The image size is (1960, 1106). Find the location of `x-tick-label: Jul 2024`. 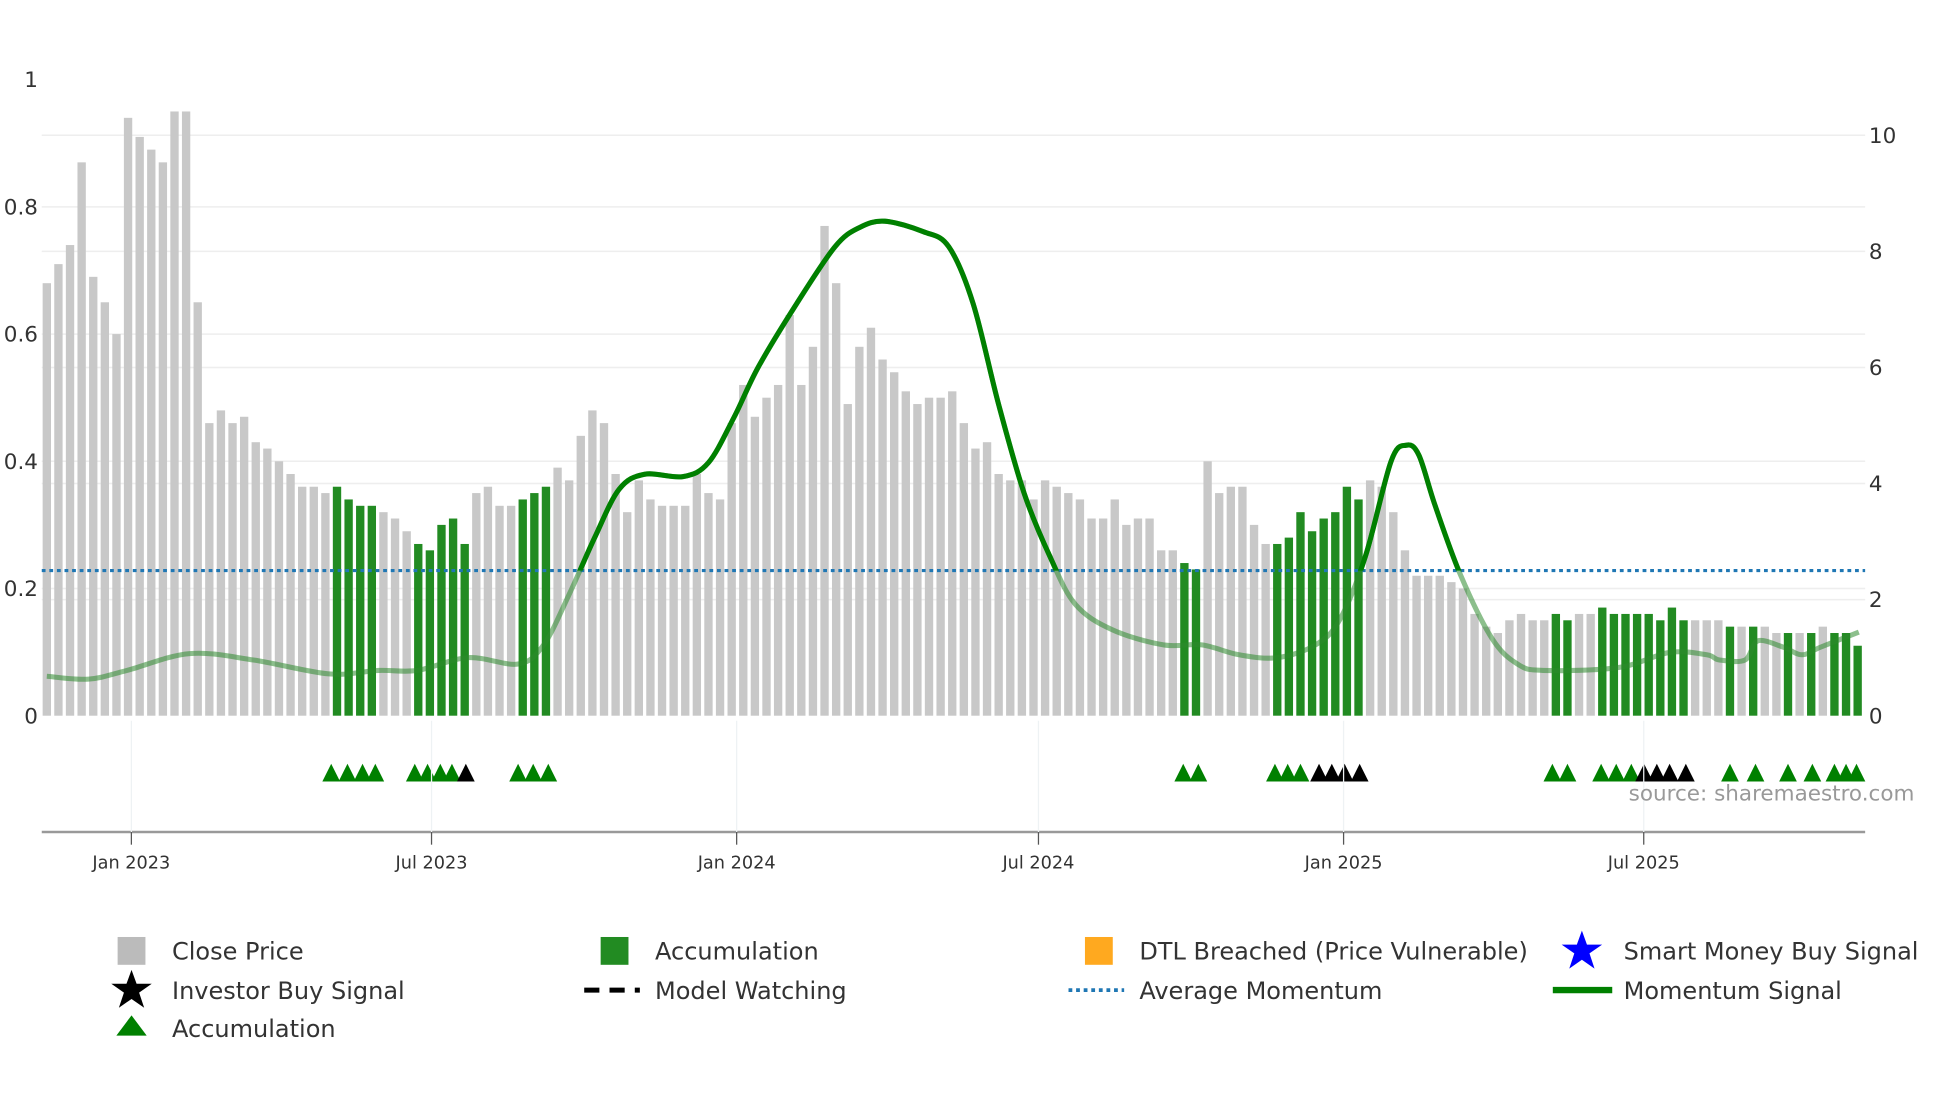

x-tick-label: Jul 2024 is located at coordinates (1037, 864).